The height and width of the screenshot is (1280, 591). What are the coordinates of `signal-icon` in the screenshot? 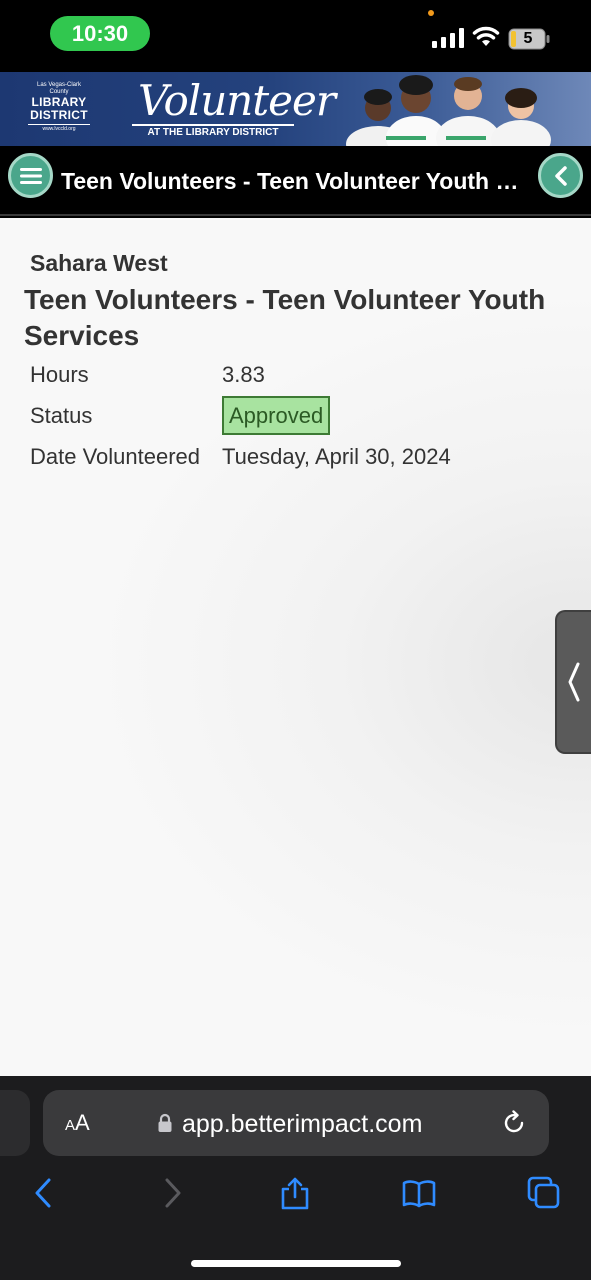 It's located at (448, 38).